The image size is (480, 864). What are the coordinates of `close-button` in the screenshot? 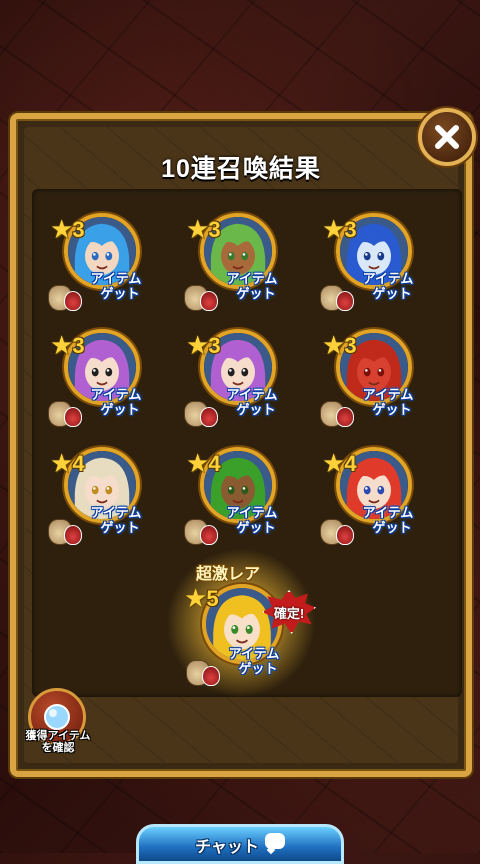 It's located at (447, 137).